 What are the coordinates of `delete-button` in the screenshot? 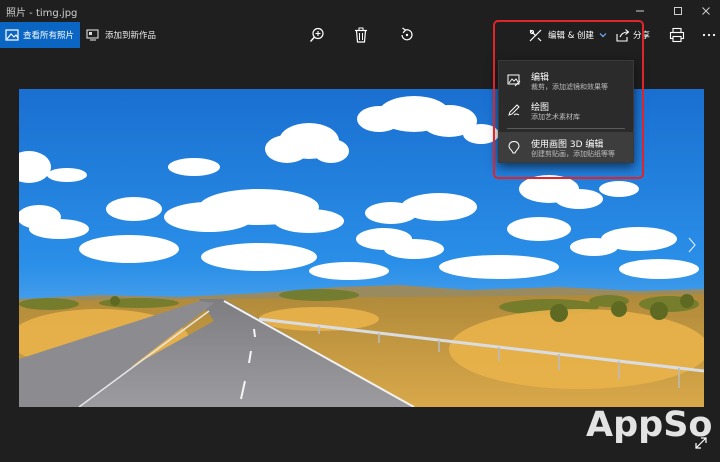 It's located at (361, 35).